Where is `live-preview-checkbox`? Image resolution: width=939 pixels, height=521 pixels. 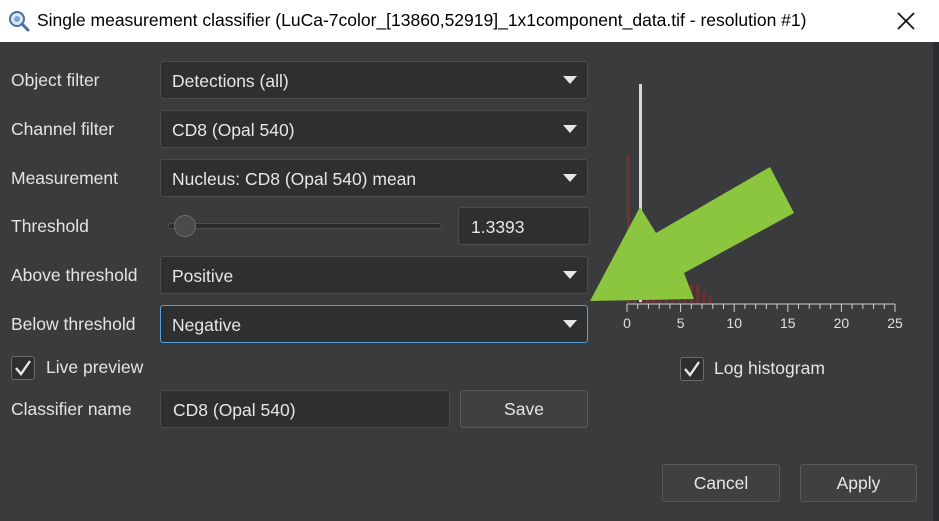
live-preview-checkbox is located at coordinates (23, 368).